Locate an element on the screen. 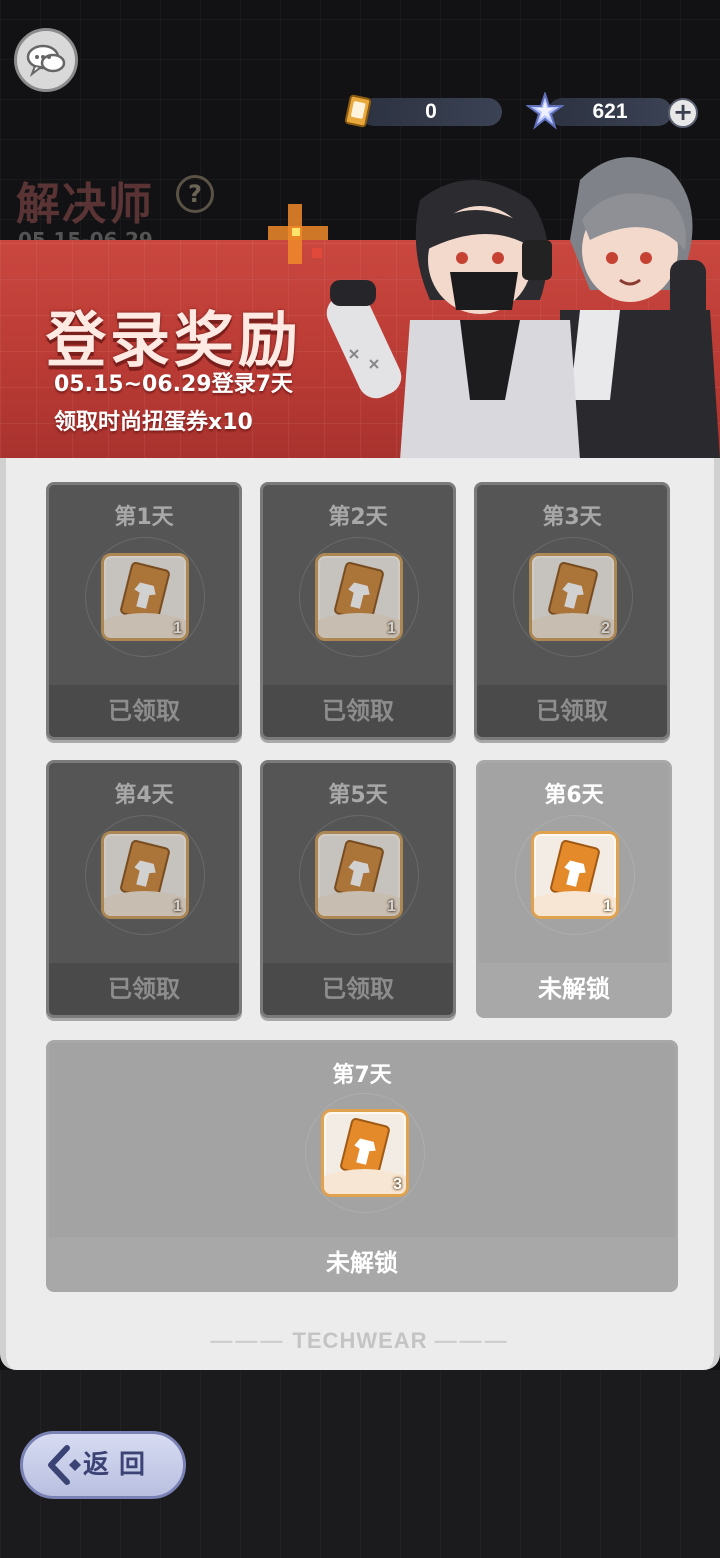 The image size is (720, 1558). ticket-icon is located at coordinates (358, 111).